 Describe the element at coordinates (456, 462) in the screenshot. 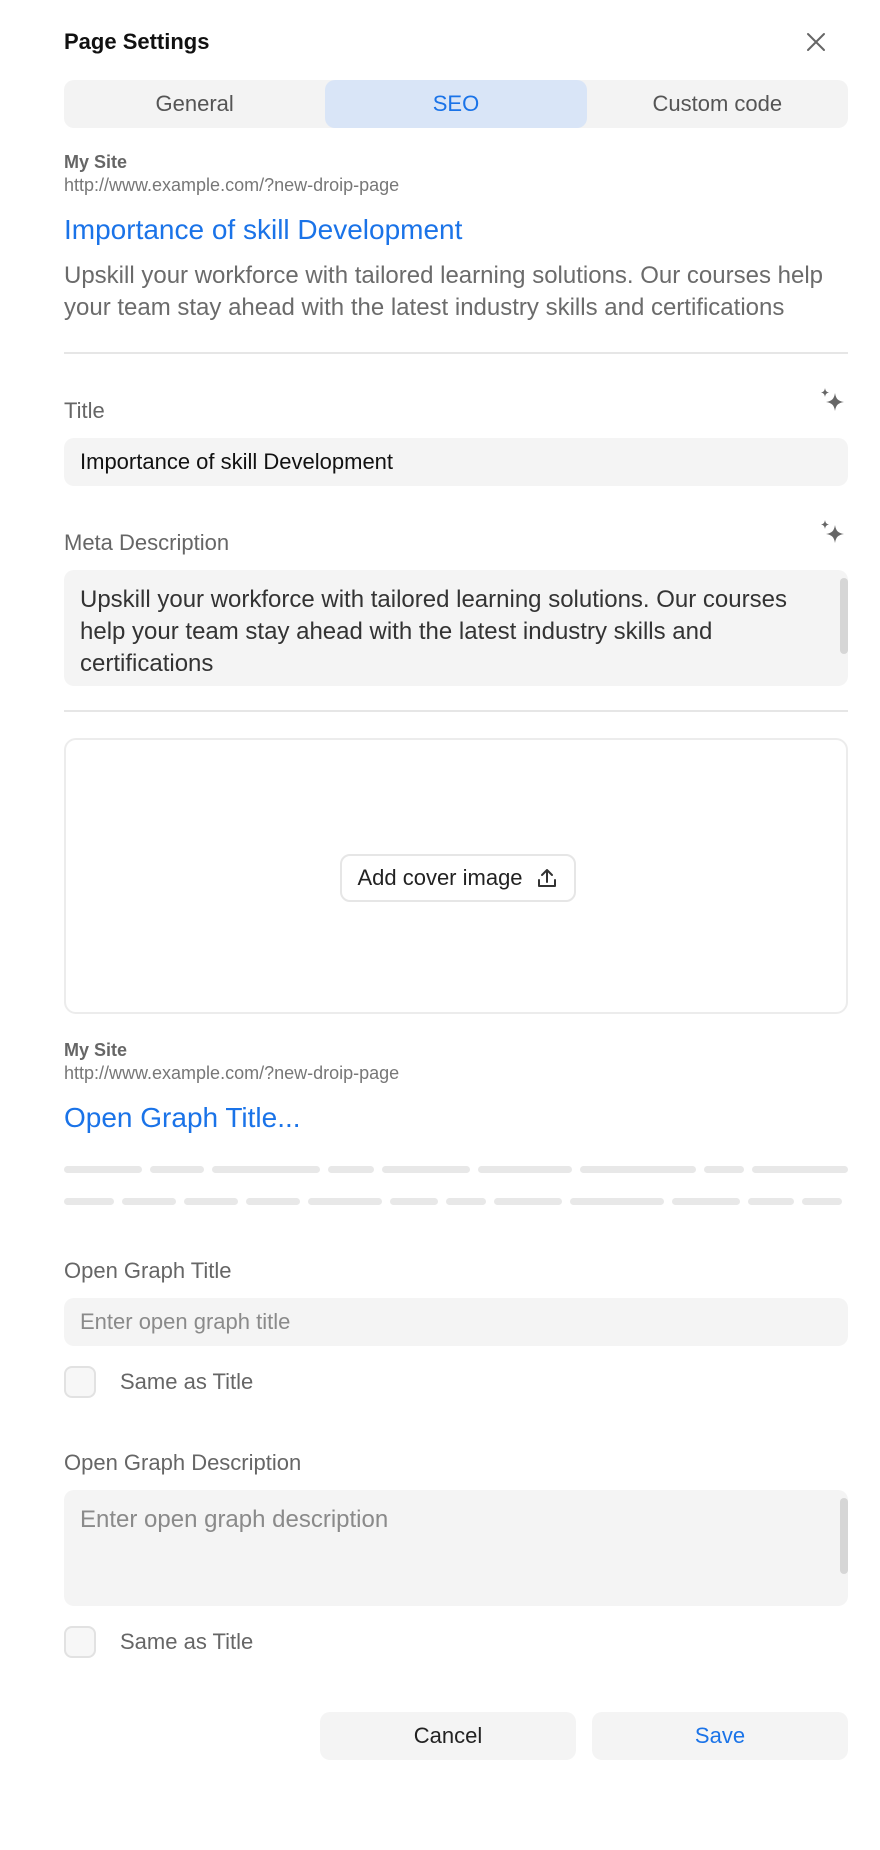

I see `title-input` at that location.